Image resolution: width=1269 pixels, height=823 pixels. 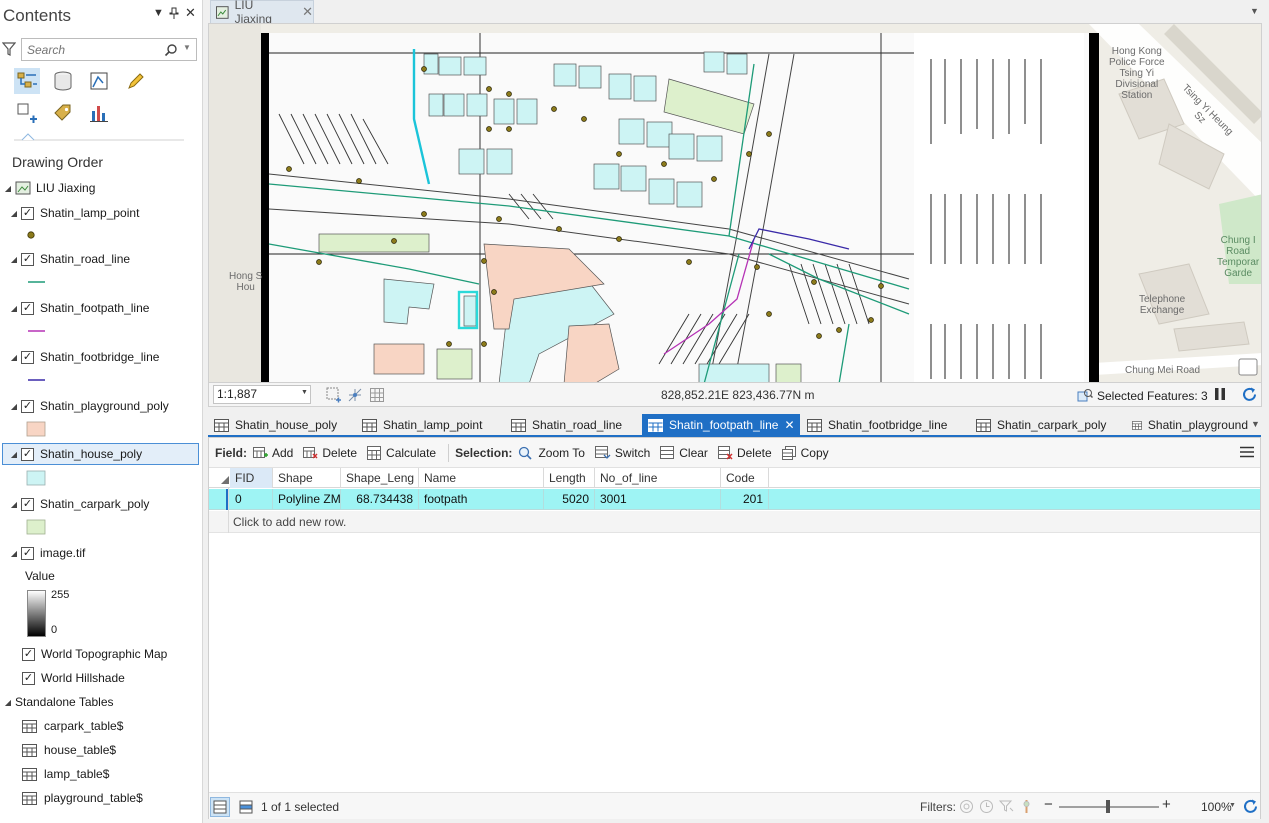 What do you see at coordinates (1187, 425) in the screenshot?
I see `tab-shatin-playground: Shatin_playground` at bounding box center [1187, 425].